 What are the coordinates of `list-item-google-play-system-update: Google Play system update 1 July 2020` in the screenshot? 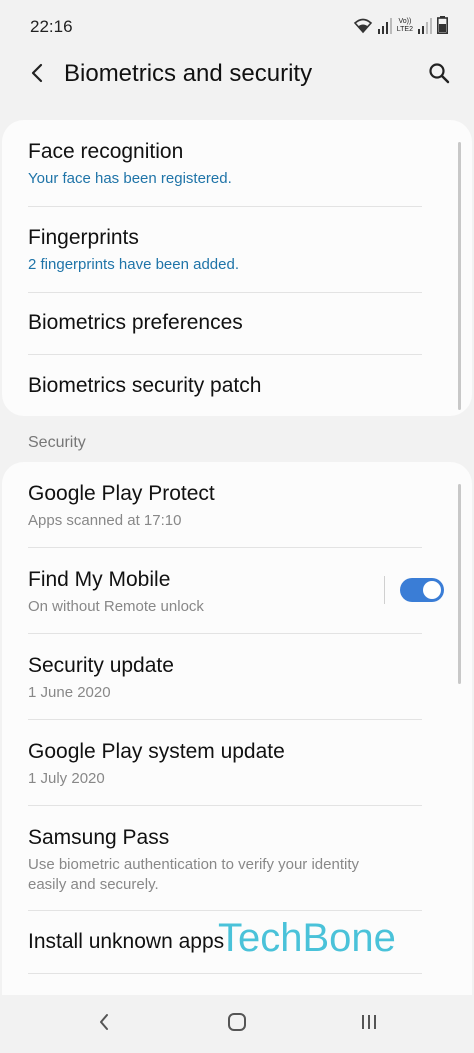 It's located at (237, 762).